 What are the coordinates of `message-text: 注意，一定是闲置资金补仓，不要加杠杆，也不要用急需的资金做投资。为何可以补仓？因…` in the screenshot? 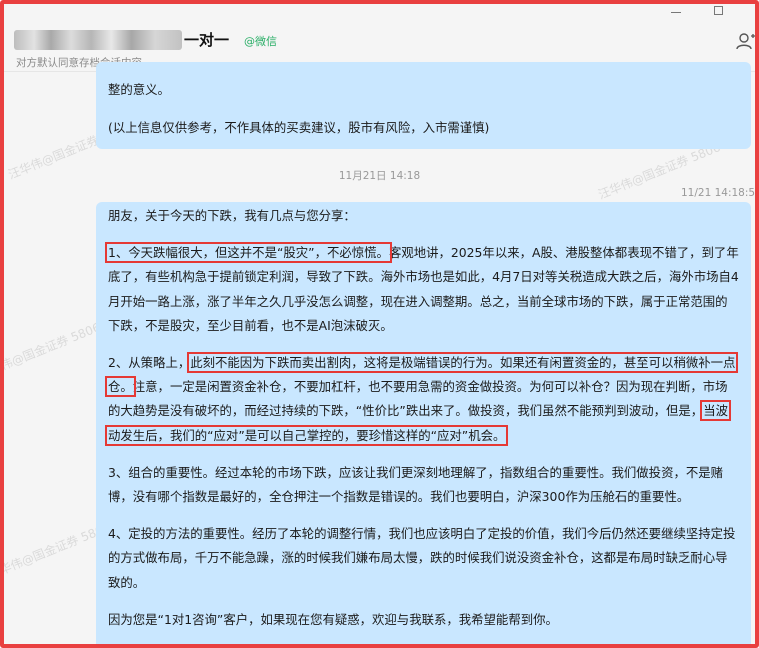 It's located at (418, 399).